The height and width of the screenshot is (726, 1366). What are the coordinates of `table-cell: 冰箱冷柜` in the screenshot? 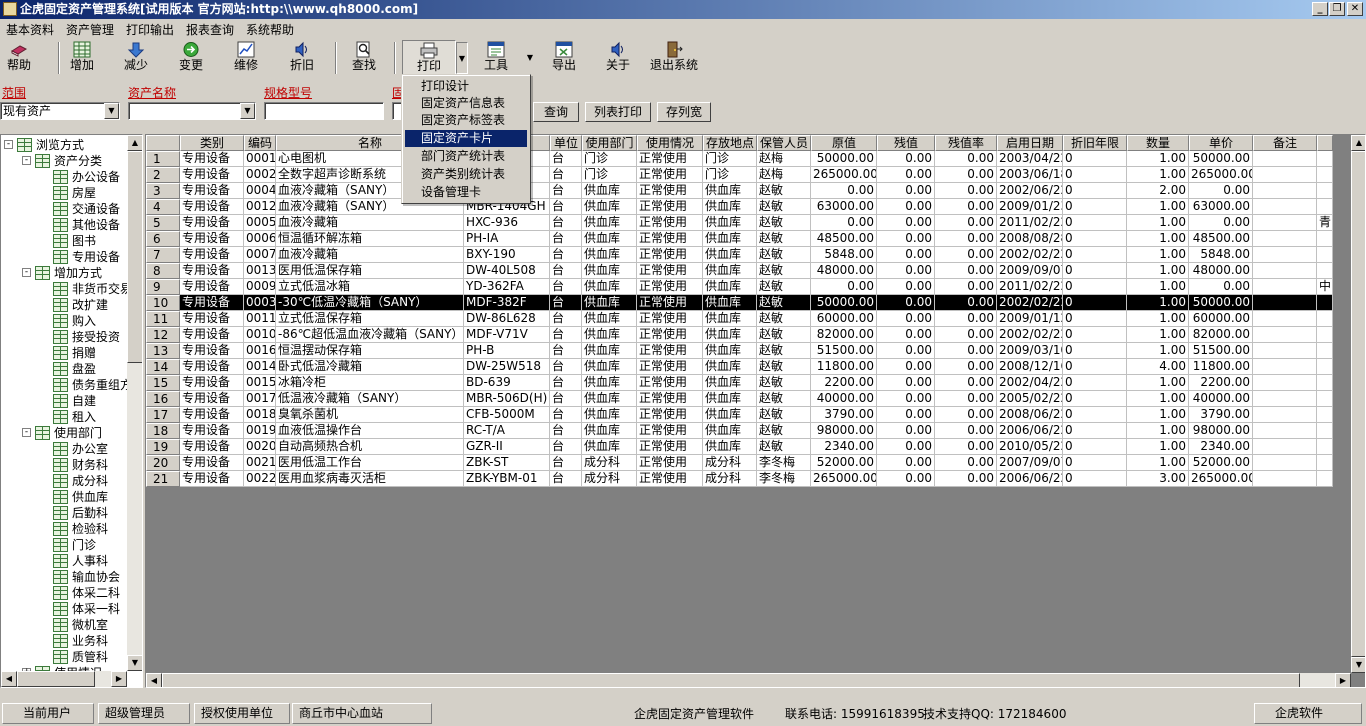 It's located at (370, 383).